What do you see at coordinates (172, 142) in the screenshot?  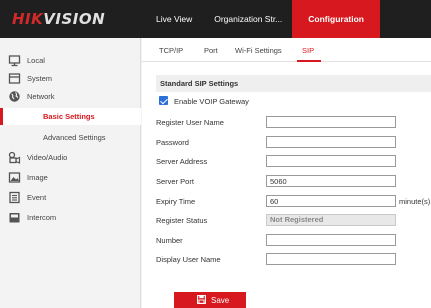 I see `password-label: Password` at bounding box center [172, 142].